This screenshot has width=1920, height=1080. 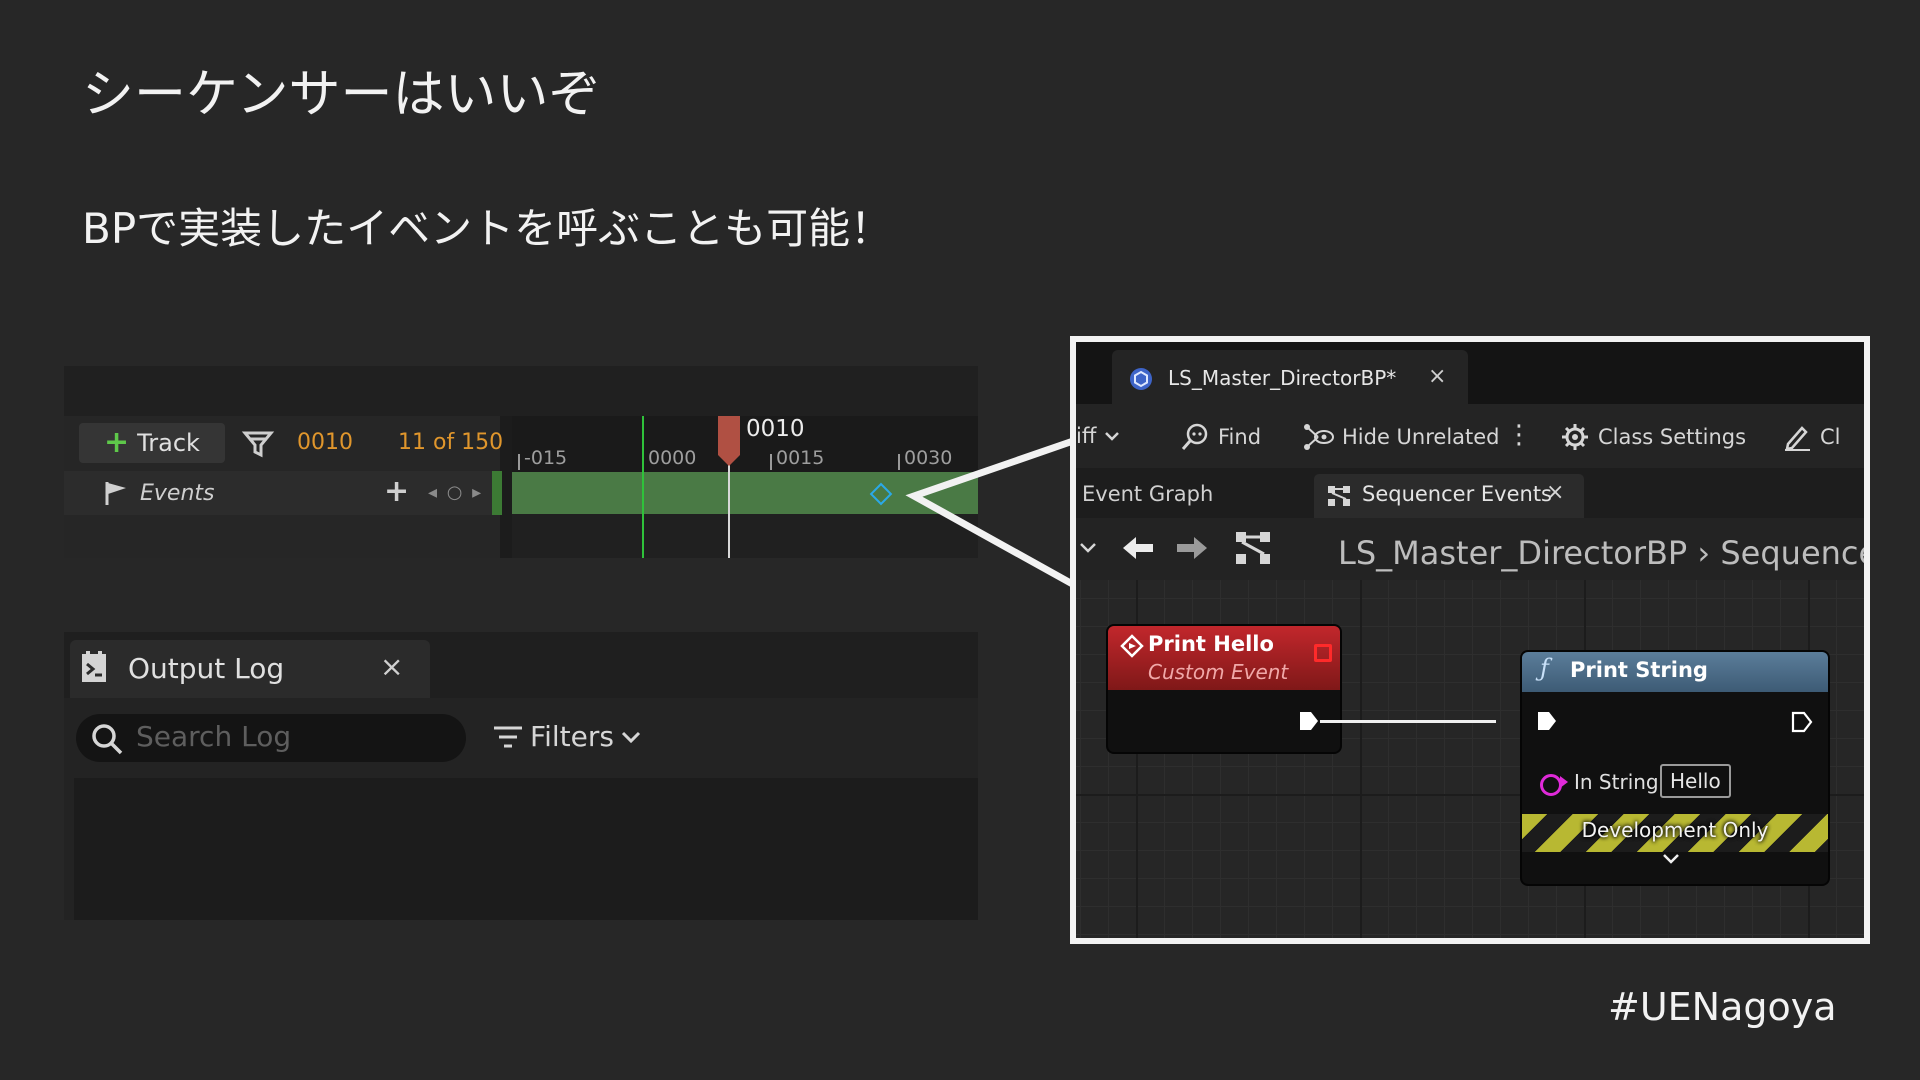 What do you see at coordinates (1671, 859) in the screenshot?
I see `expand-chevron-icon` at bounding box center [1671, 859].